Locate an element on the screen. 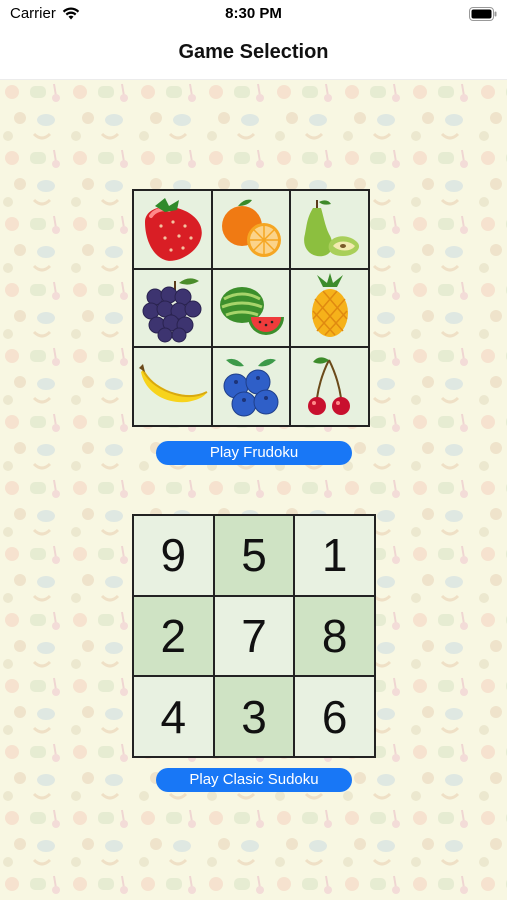 This screenshot has height=900, width=507. strawberry-icon is located at coordinates (174, 230).